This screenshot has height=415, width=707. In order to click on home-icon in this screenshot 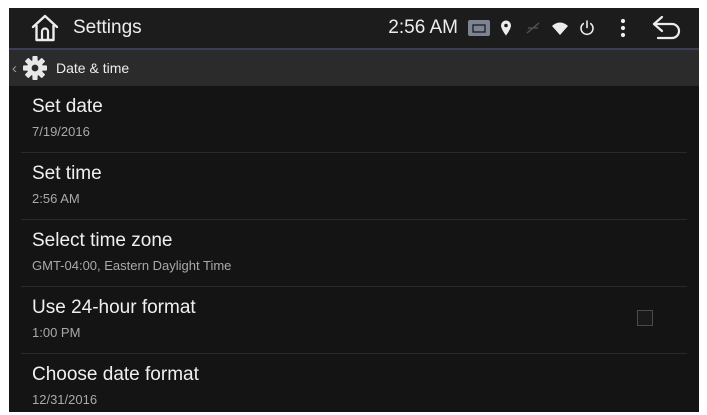, I will do `click(45, 28)`.